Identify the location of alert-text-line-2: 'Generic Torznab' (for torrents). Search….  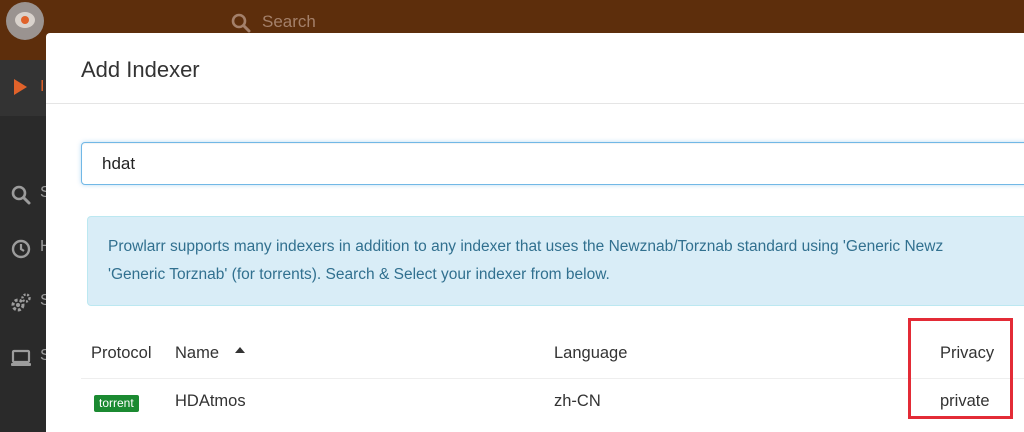
(359, 274).